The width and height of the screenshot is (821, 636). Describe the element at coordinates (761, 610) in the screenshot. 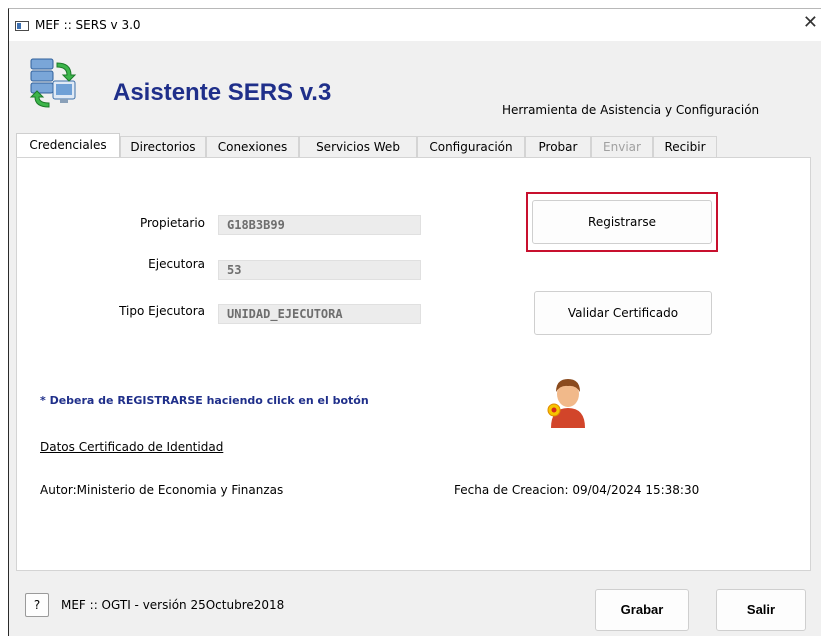

I see `salir-button: Salir` at that location.